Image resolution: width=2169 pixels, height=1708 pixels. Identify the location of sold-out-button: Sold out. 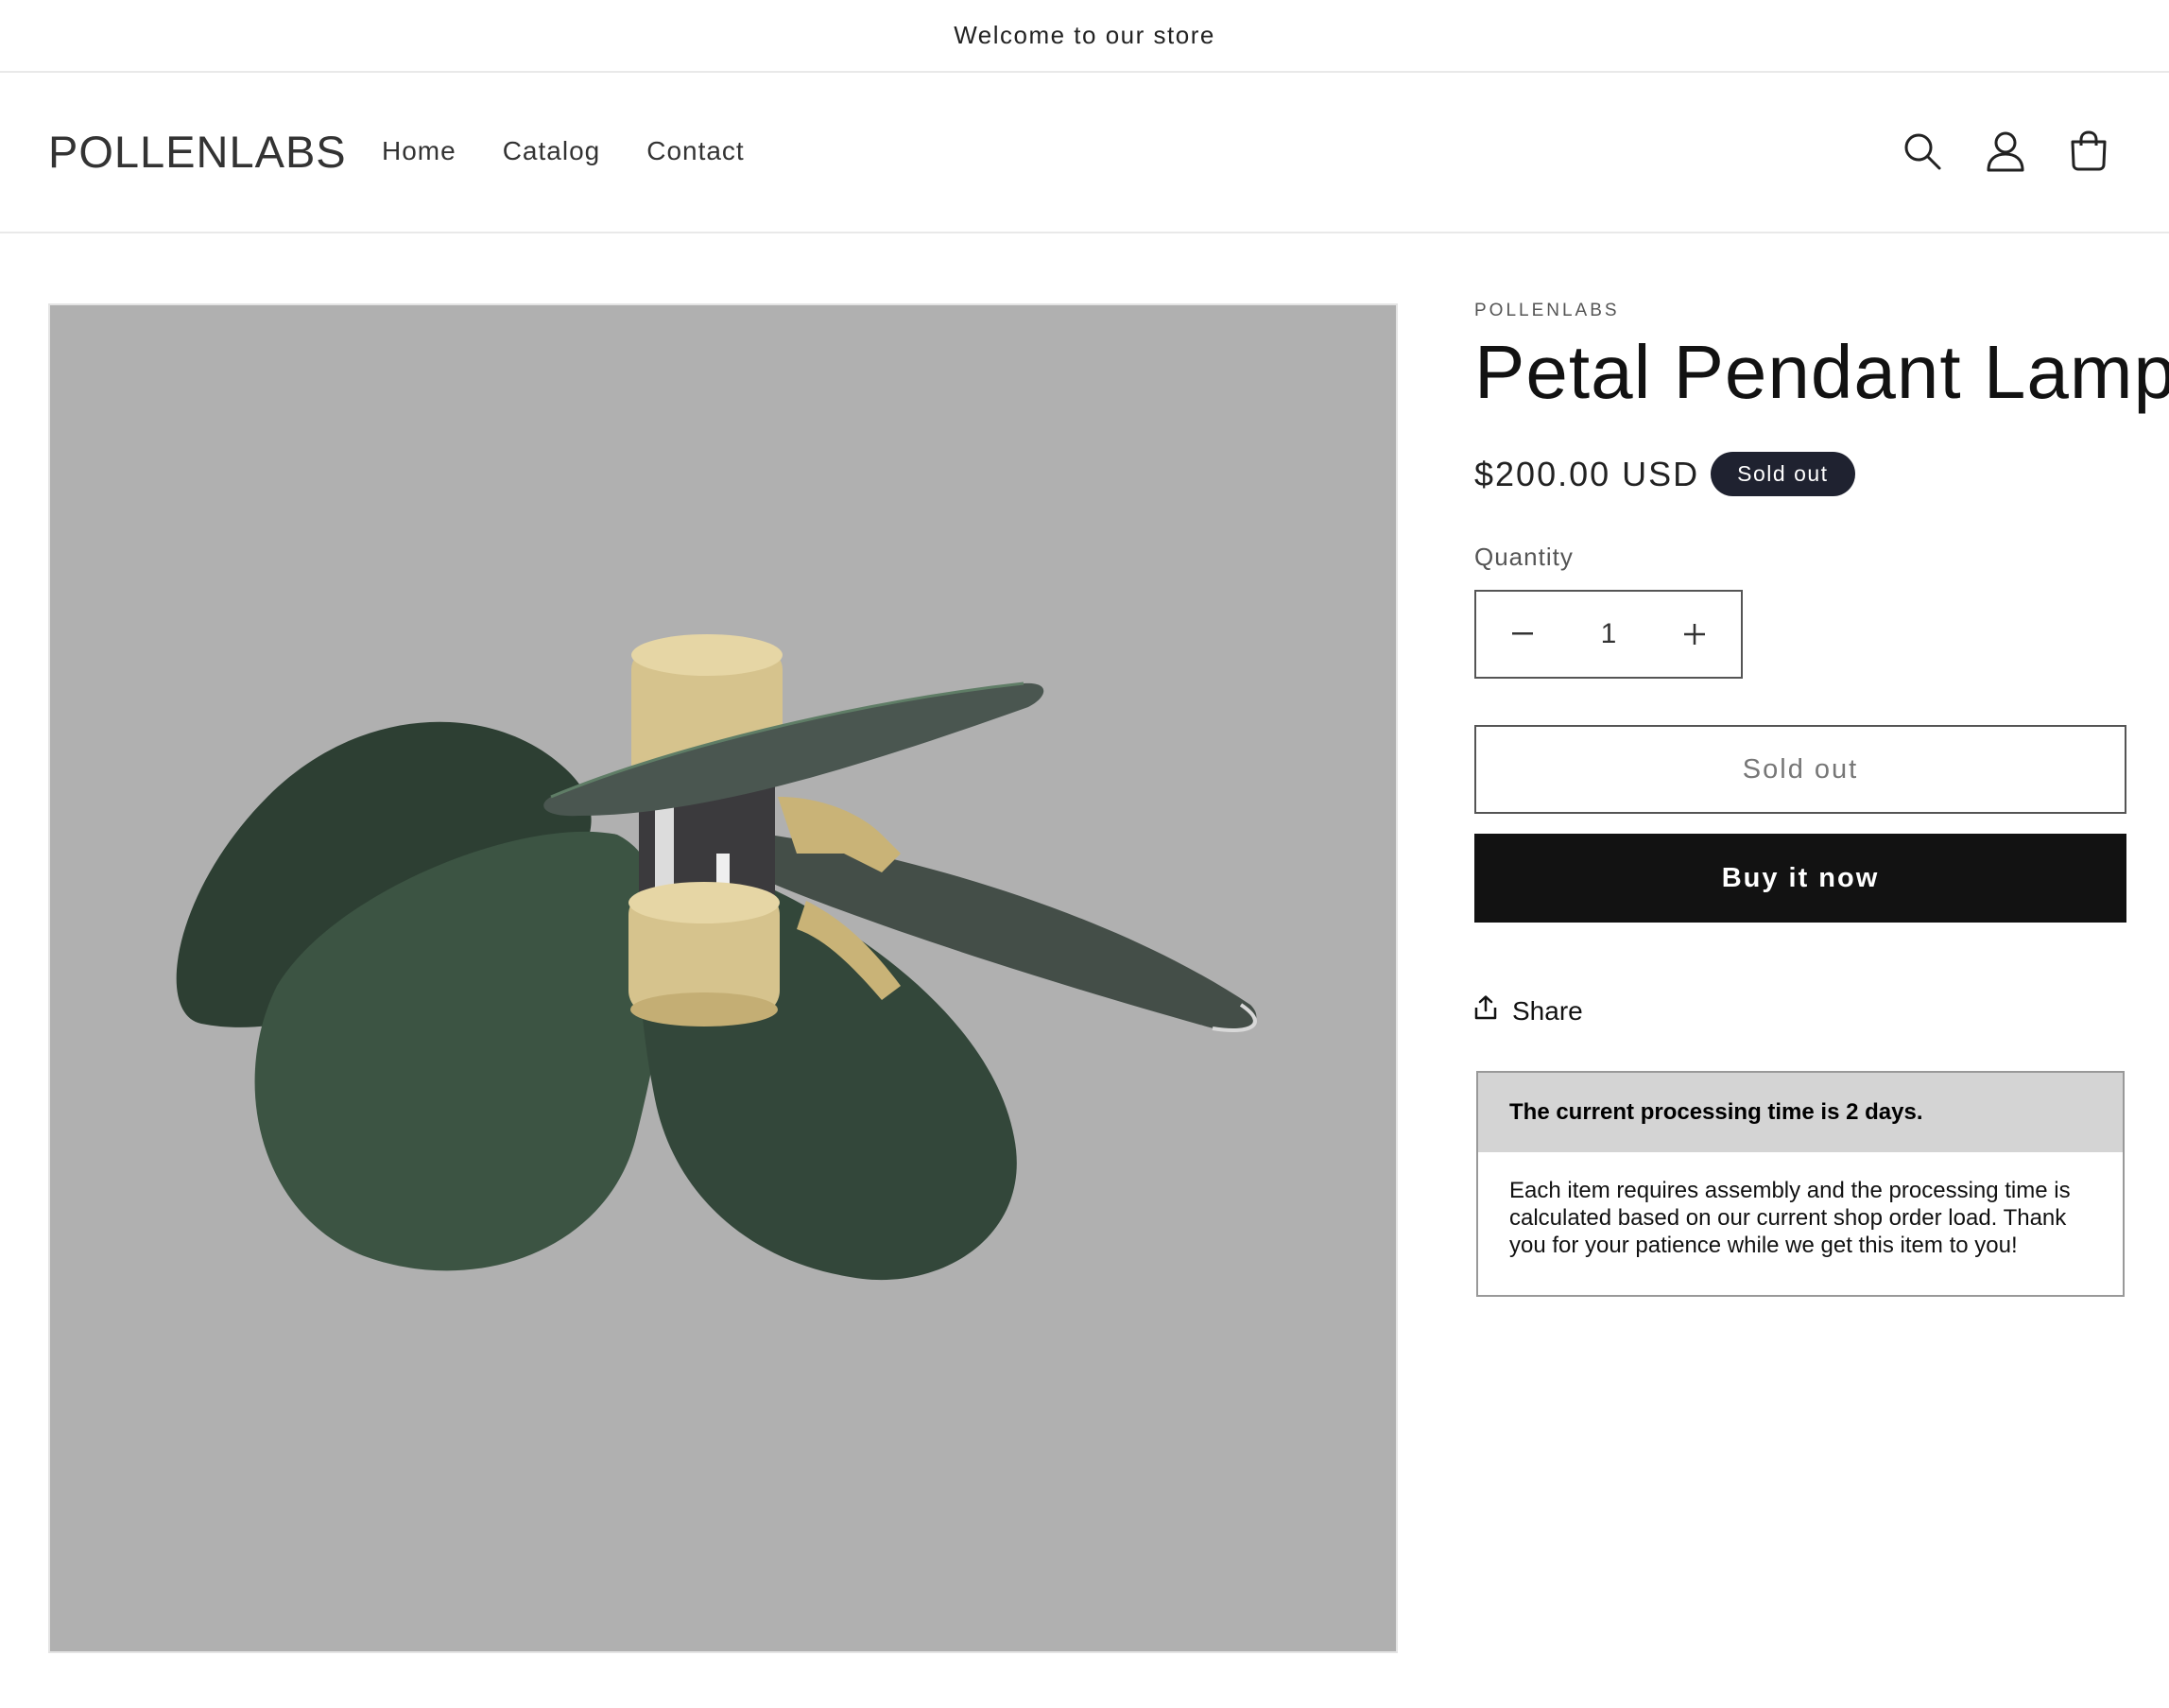
(1800, 769).